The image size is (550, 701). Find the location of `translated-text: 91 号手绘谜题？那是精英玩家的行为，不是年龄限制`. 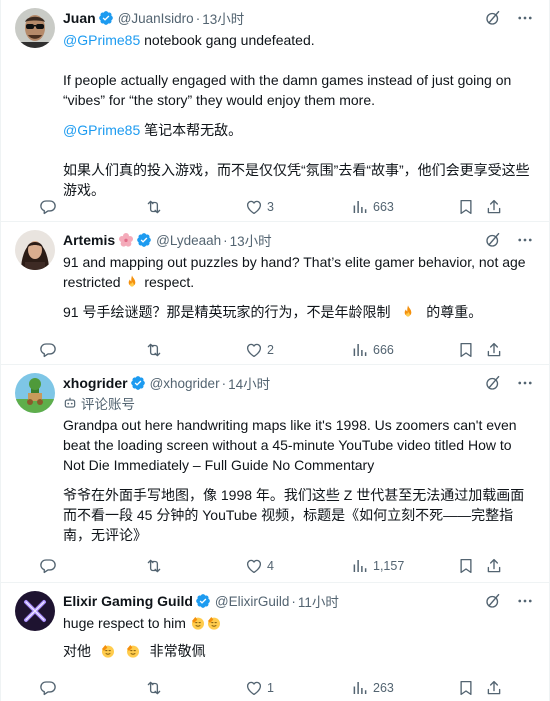

translated-text: 91 号手绘谜题？那是精英玩家的行为，不是年龄限制 is located at coordinates (227, 312).